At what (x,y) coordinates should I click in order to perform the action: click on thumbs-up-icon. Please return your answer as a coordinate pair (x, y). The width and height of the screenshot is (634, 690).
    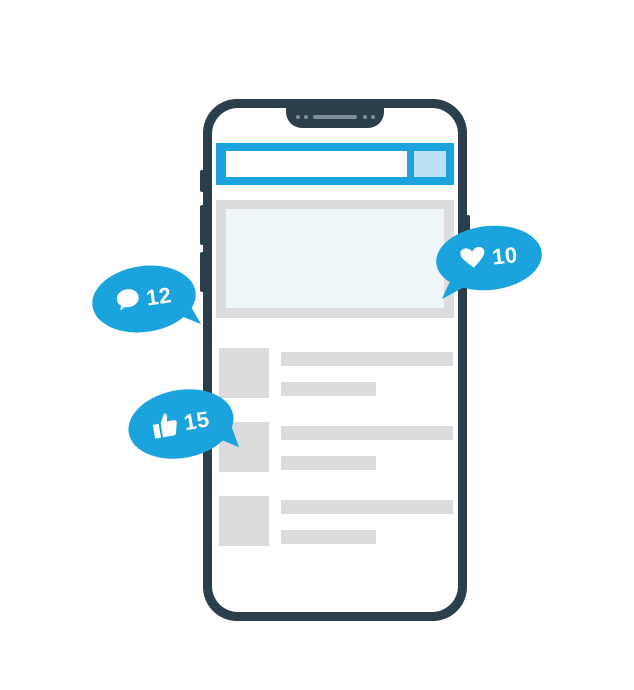
    Looking at the image, I should click on (165, 426).